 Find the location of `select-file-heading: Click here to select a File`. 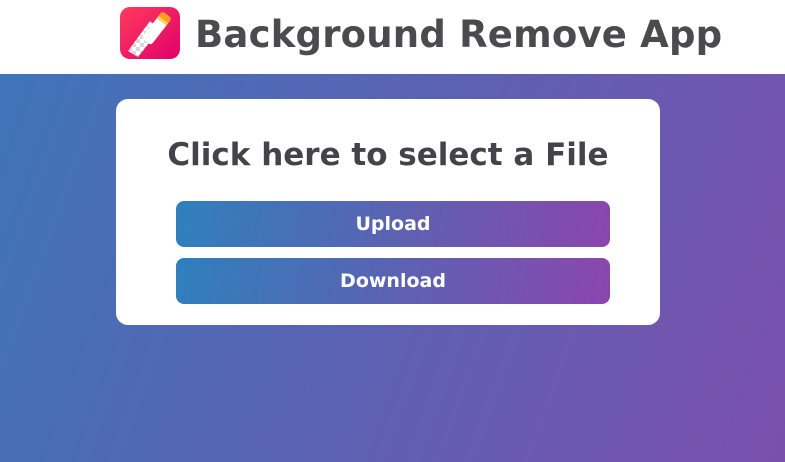

select-file-heading: Click here to select a File is located at coordinates (388, 155).